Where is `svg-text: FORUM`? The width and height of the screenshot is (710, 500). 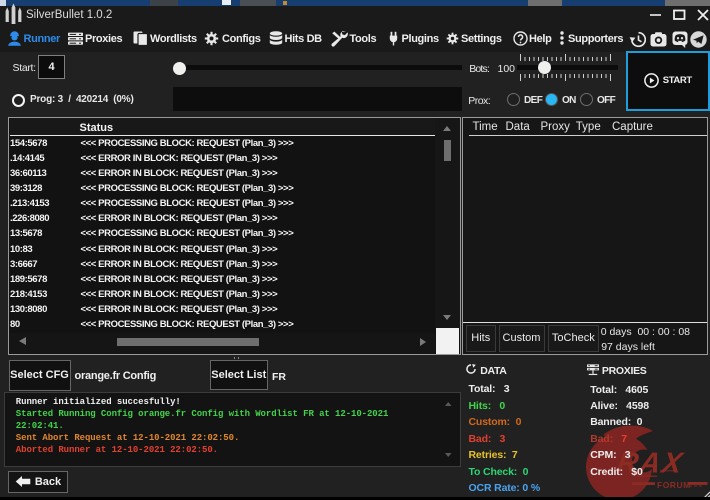 svg-text: FORUM is located at coordinates (674, 485).